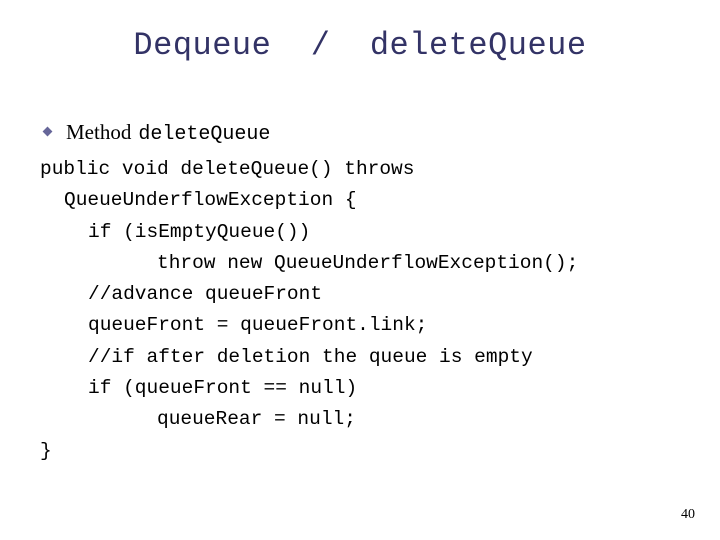 The width and height of the screenshot is (720, 540). I want to click on code-line: QueueUnderflowException {, so click(210, 200).